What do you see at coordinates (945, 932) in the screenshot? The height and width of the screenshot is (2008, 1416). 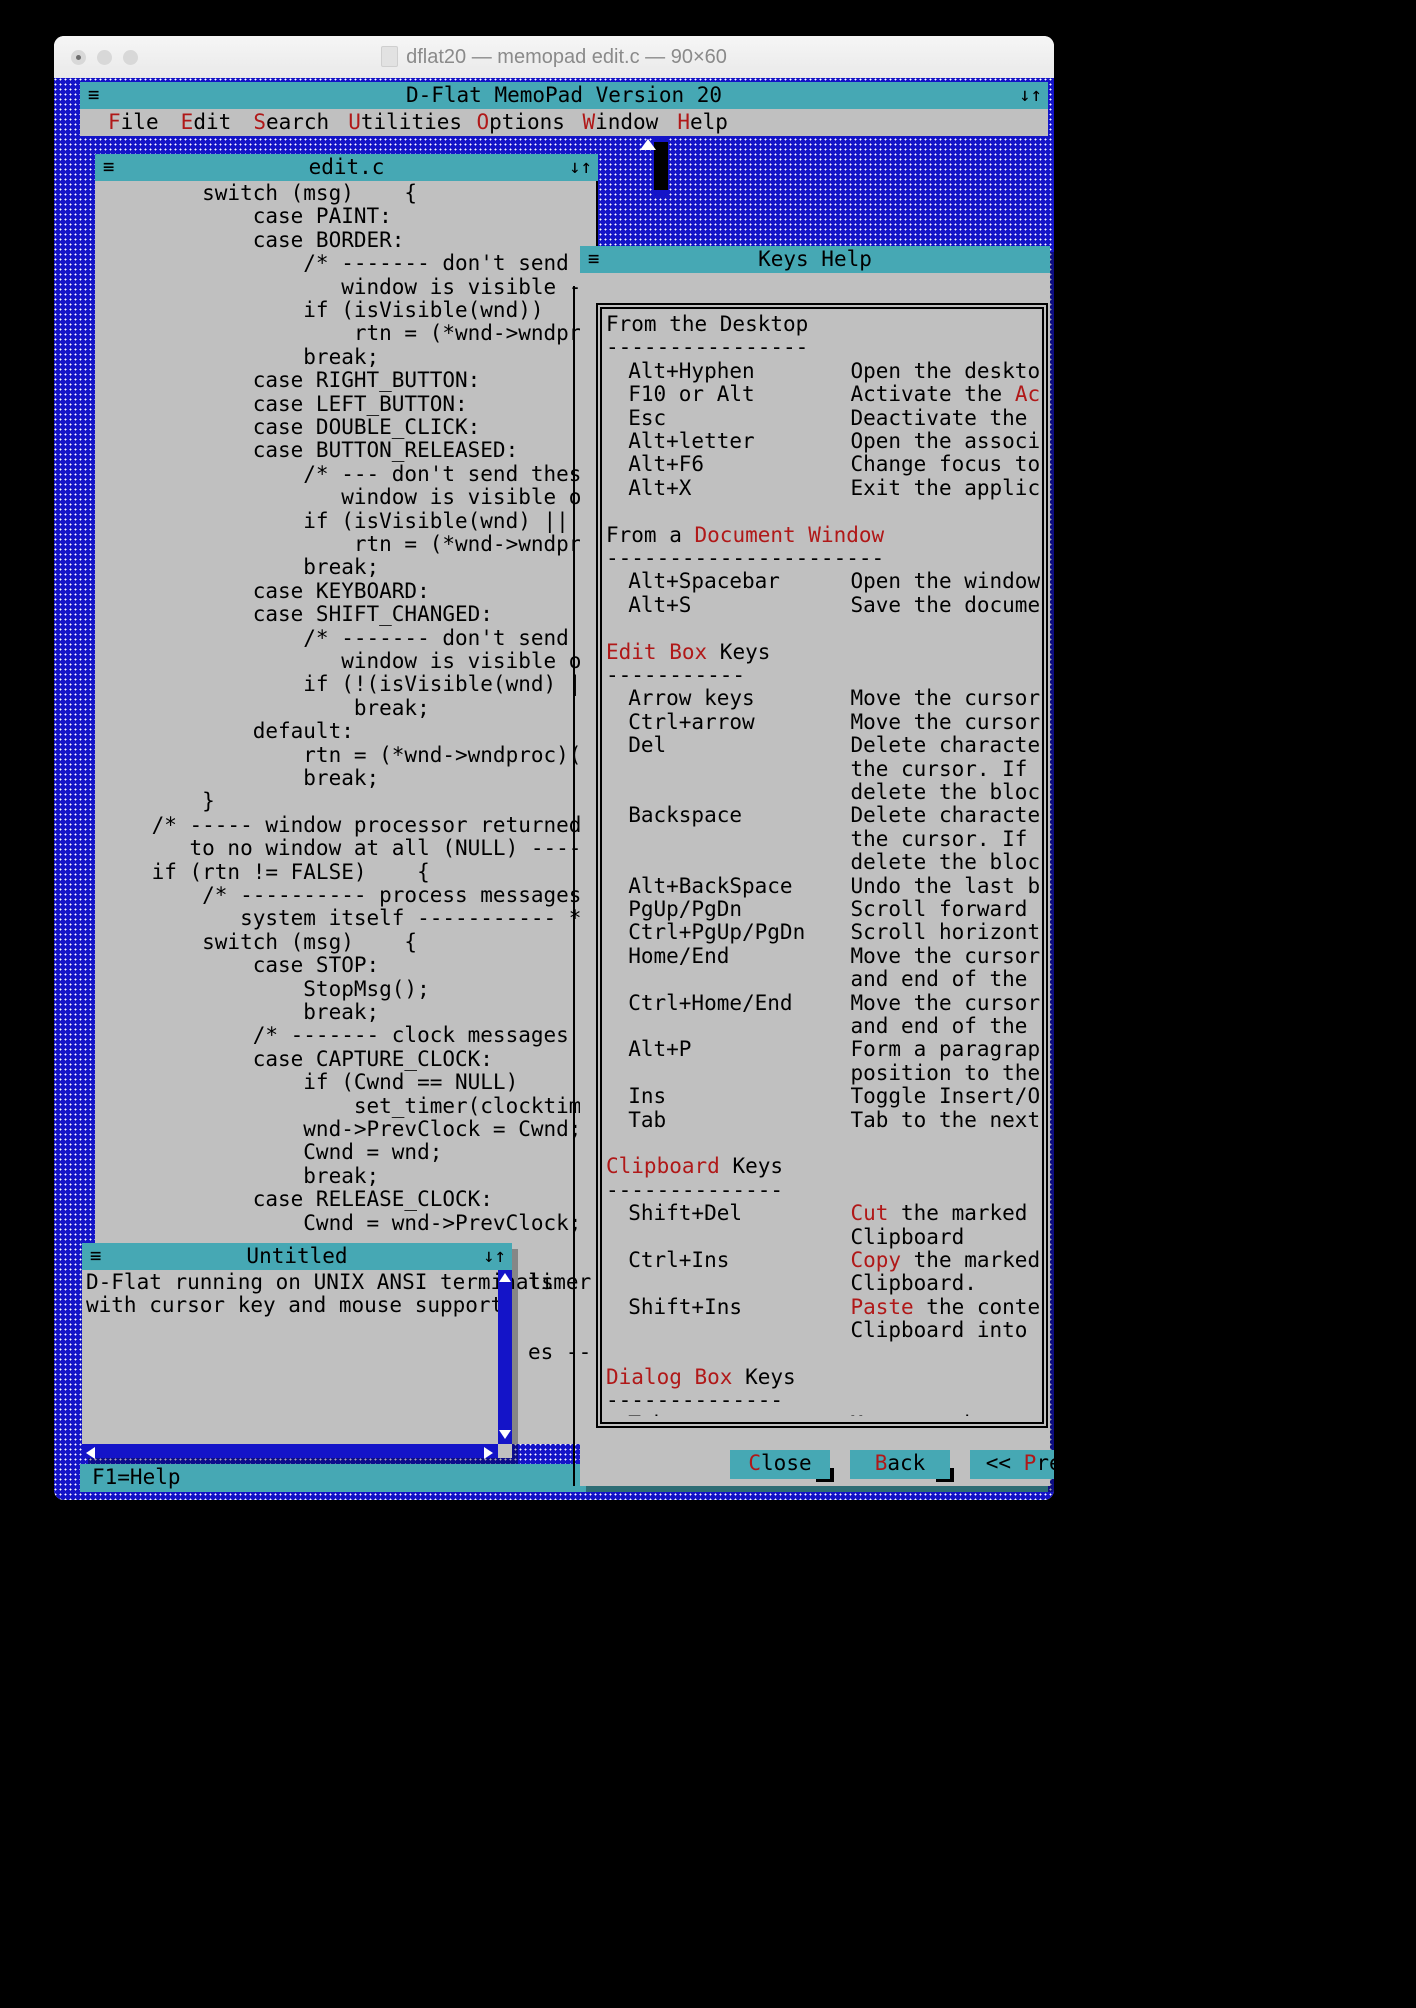 I see `help-desc-text: Scroll horizontally on` at bounding box center [945, 932].